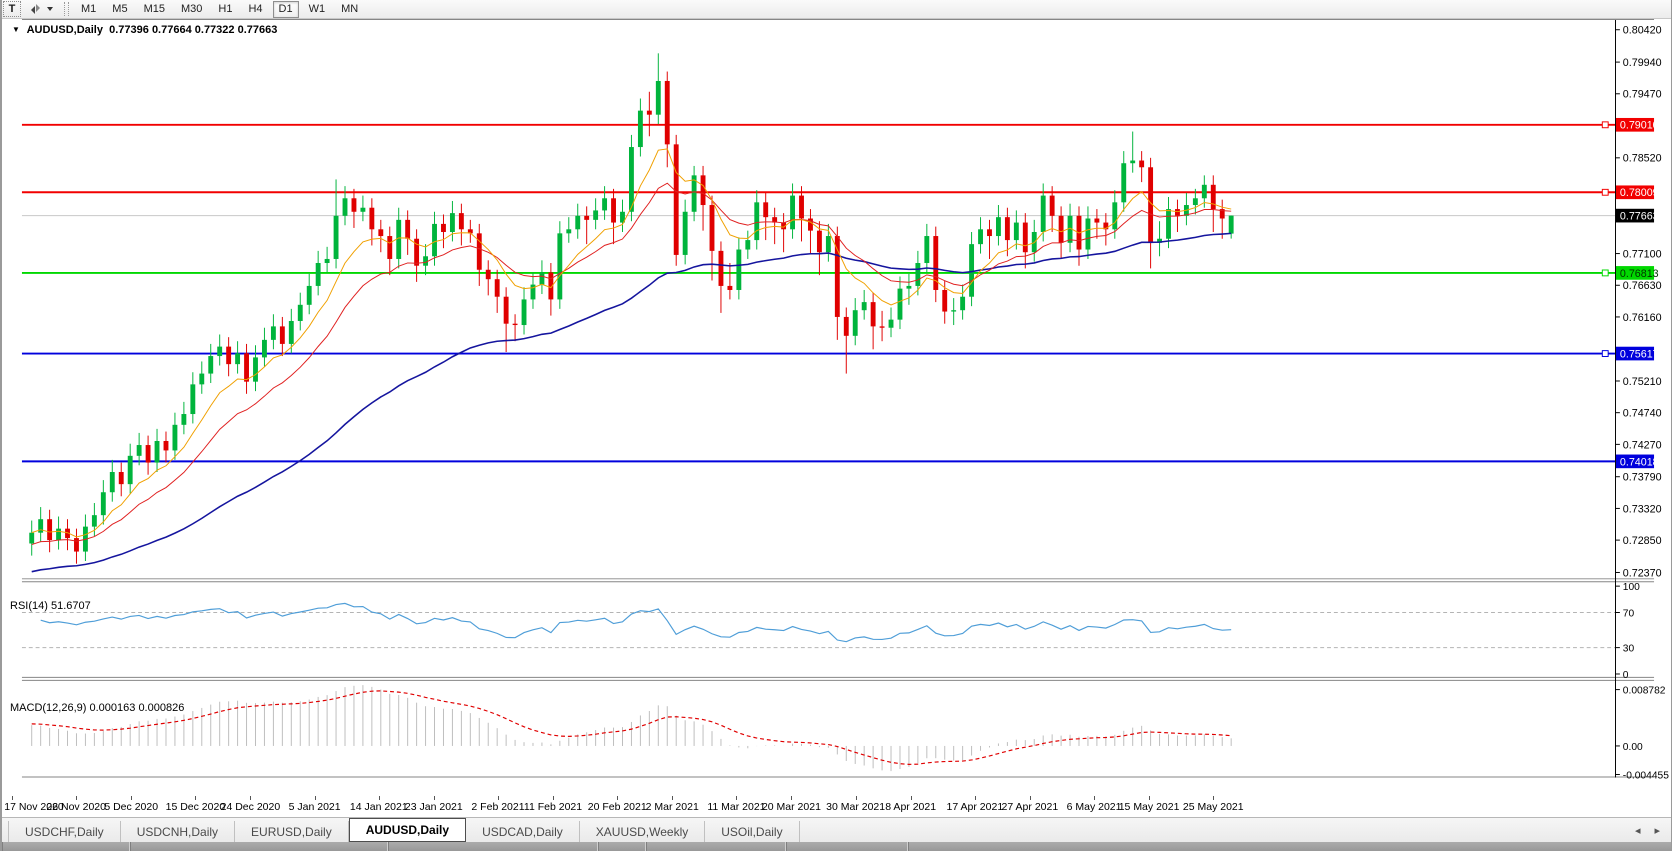  What do you see at coordinates (76, 807) in the screenshot?
I see `date-label: 26 Nov 2020` at bounding box center [76, 807].